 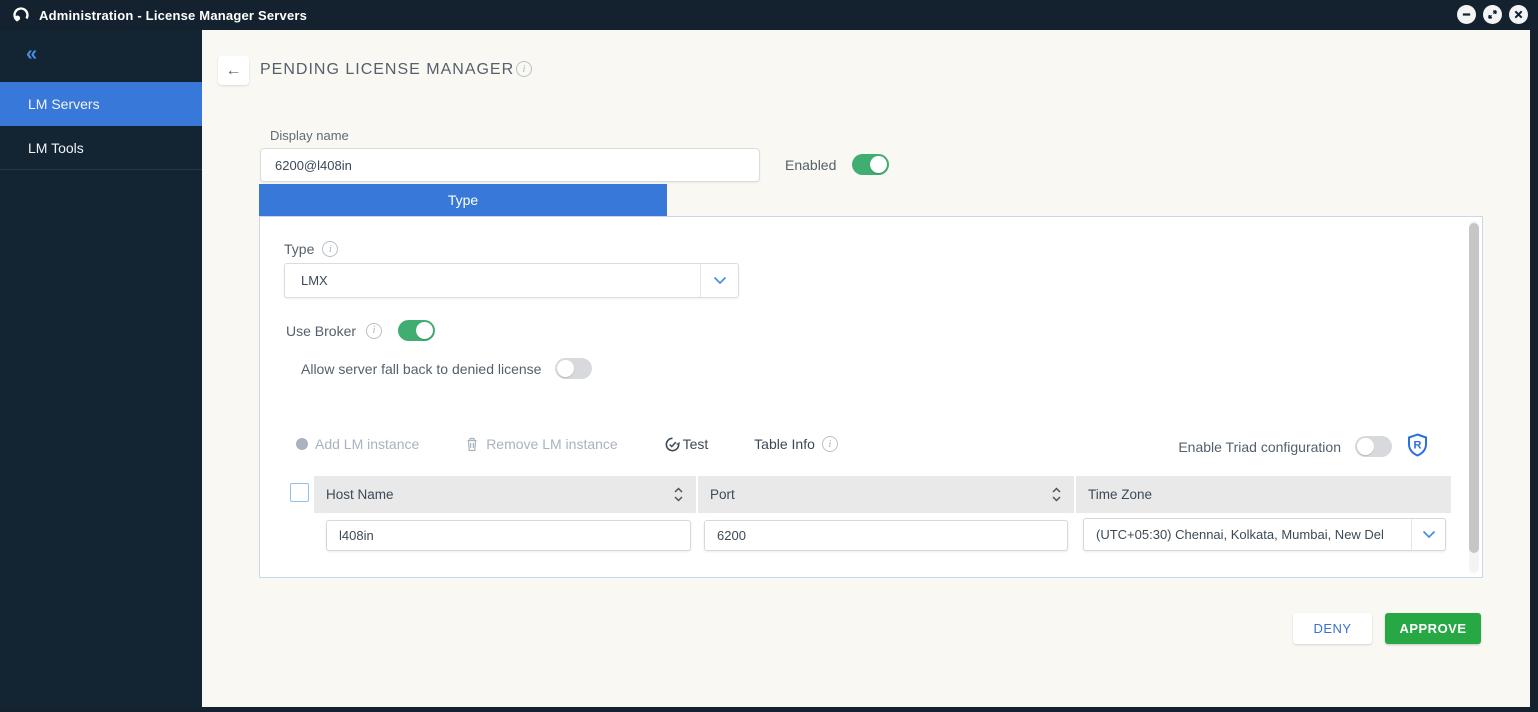 I want to click on enabled-toggle, so click(x=870, y=164).